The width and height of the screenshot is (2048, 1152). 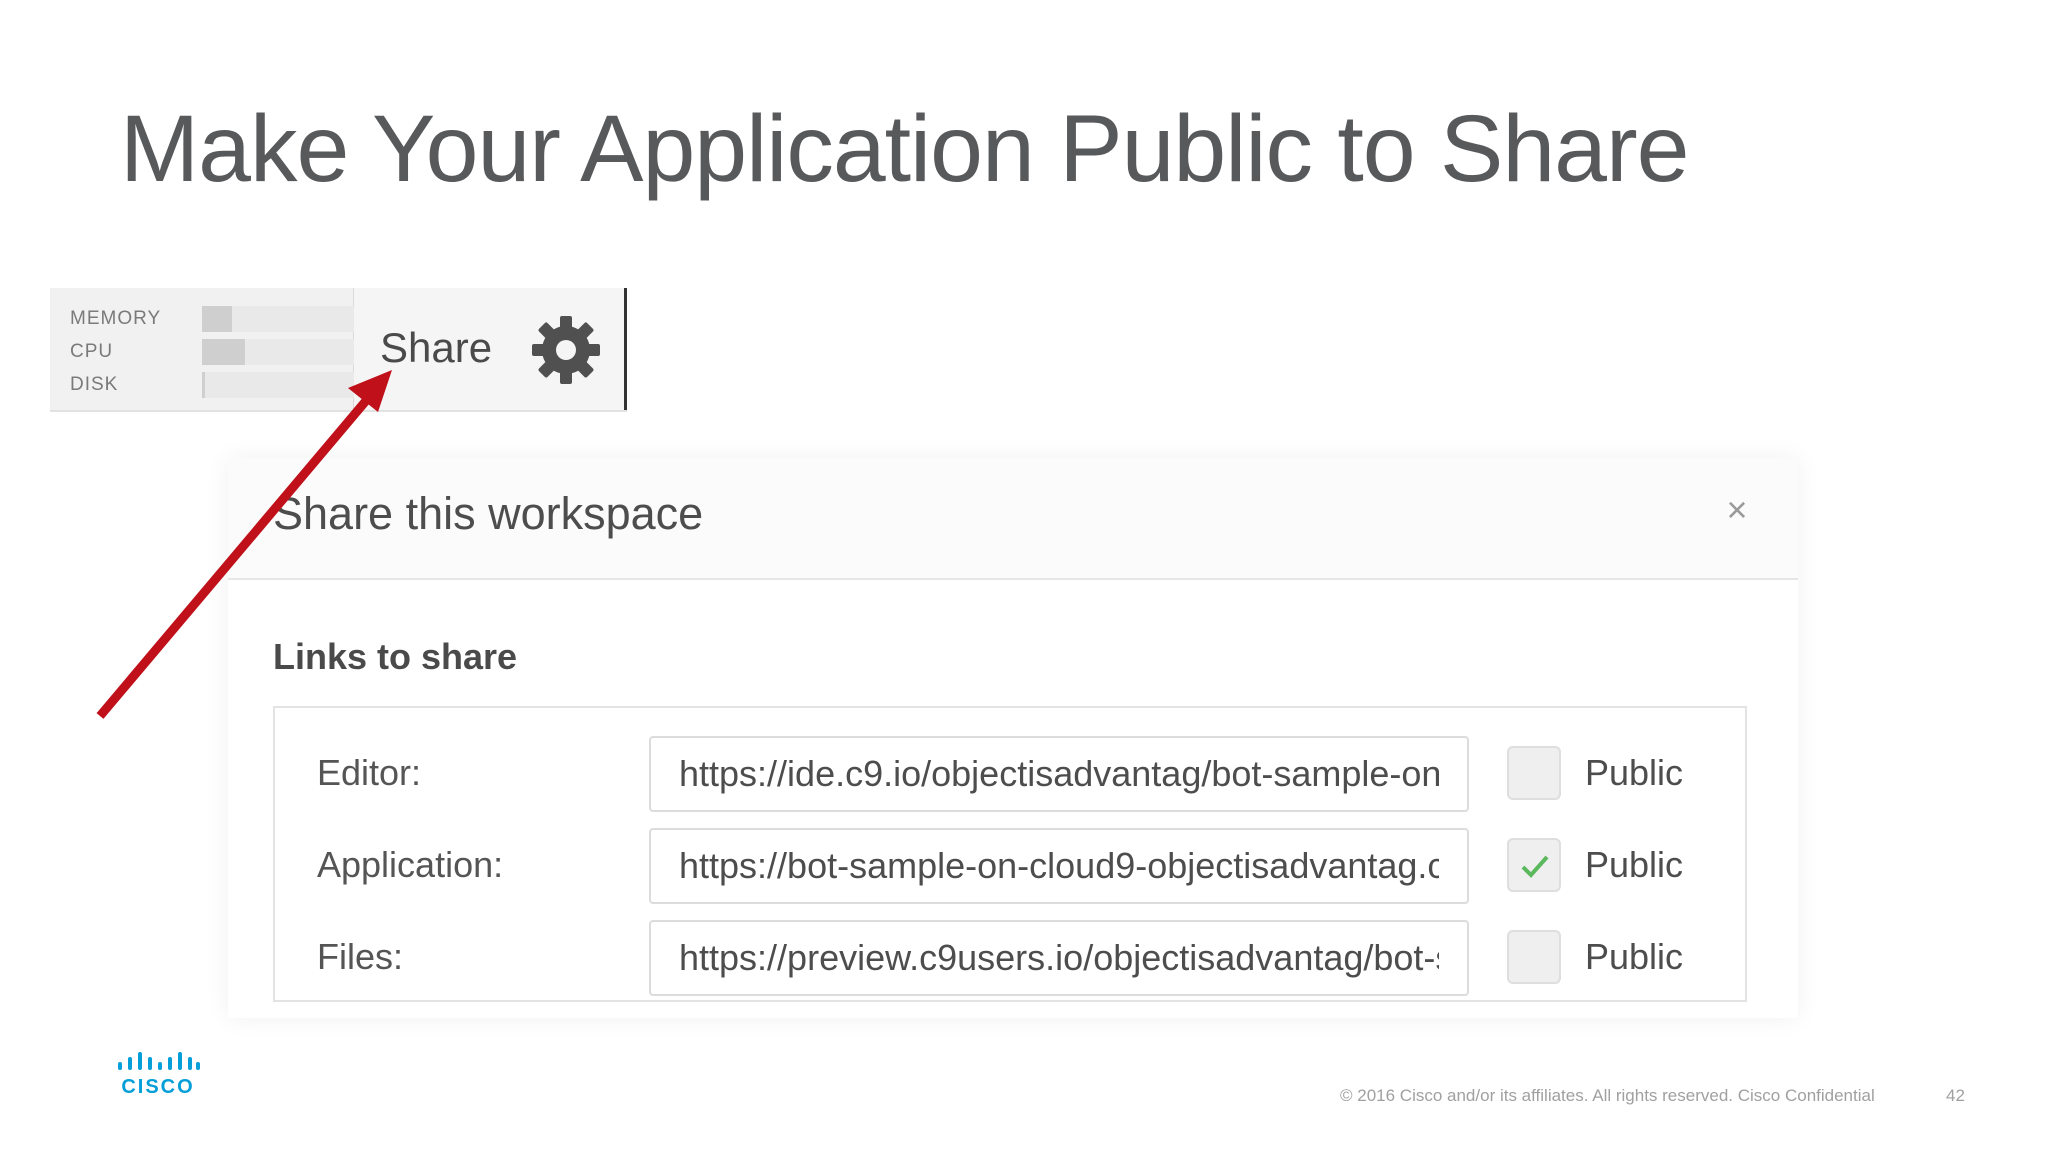 I want to click on meter-fill-cpu, so click(x=223, y=352).